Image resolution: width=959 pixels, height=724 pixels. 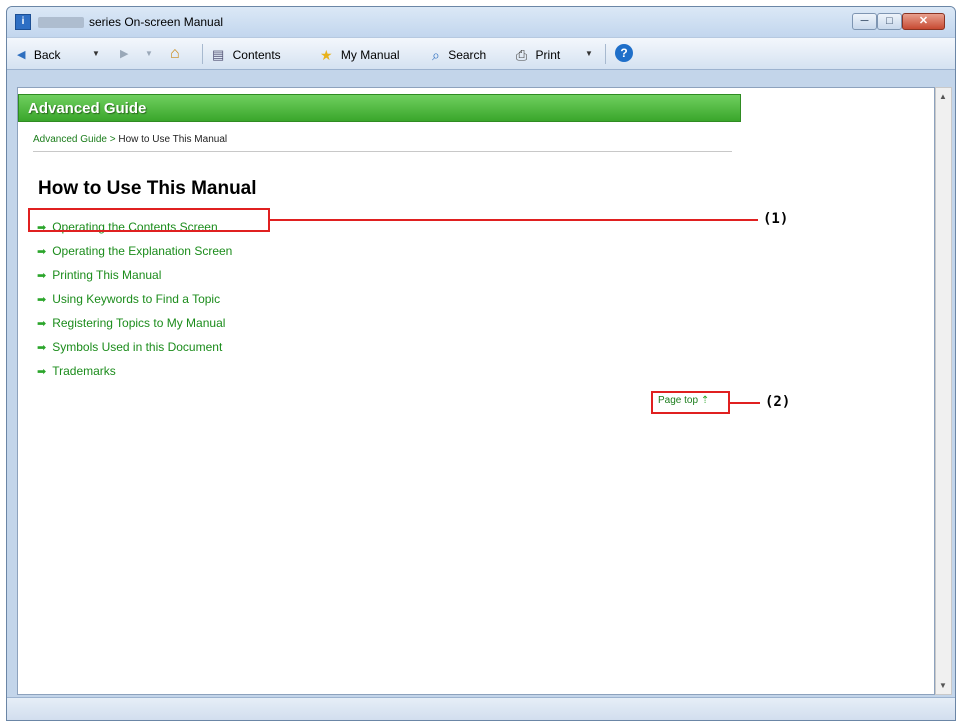 I want to click on maximize-button: □, so click(x=889, y=21).